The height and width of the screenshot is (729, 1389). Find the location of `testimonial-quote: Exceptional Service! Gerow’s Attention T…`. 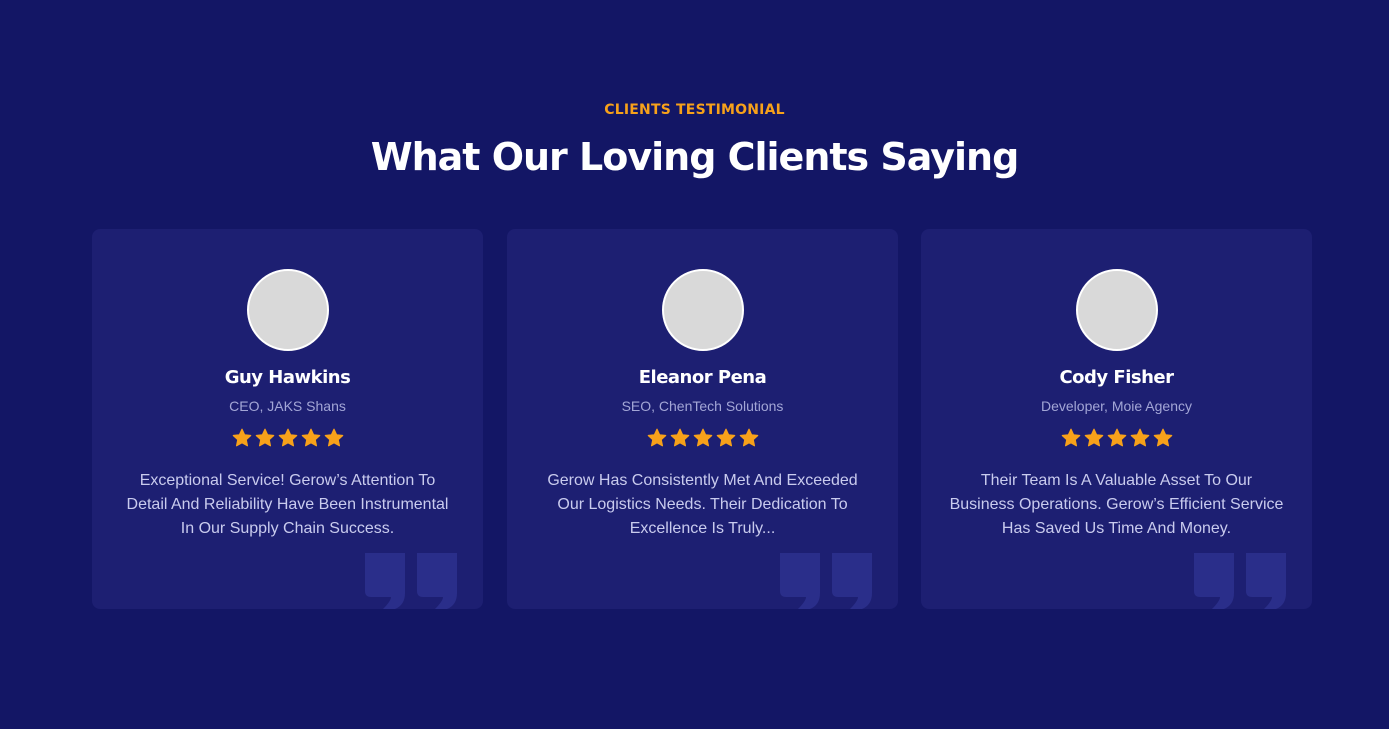

testimonial-quote: Exceptional Service! Gerow’s Attention T… is located at coordinates (287, 504).